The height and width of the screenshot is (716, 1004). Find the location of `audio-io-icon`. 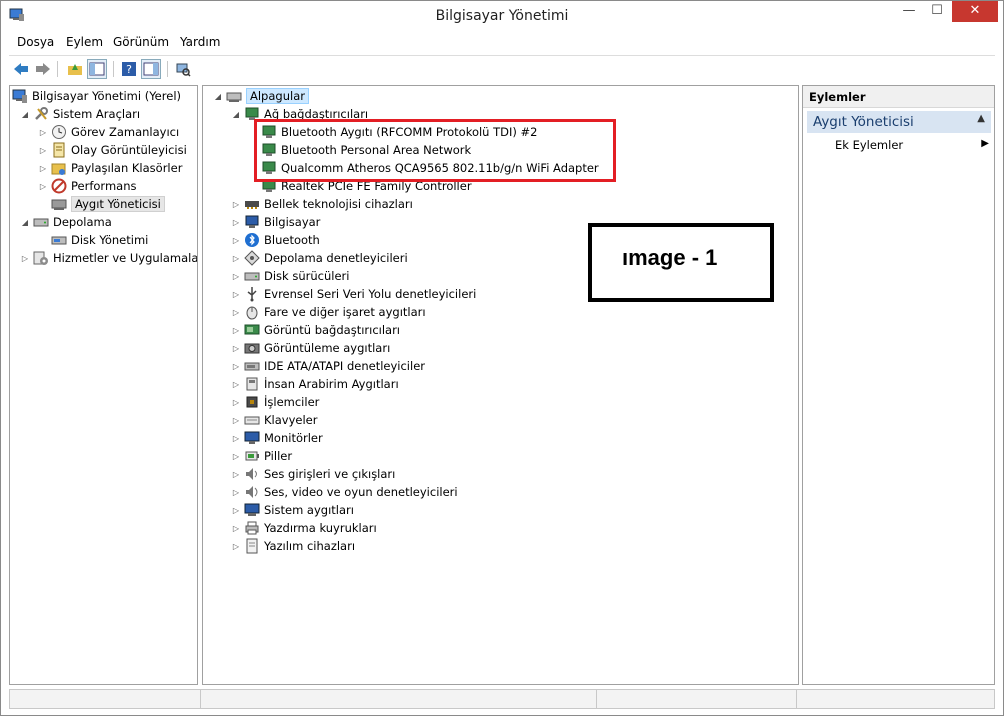

audio-io-icon is located at coordinates (252, 474).